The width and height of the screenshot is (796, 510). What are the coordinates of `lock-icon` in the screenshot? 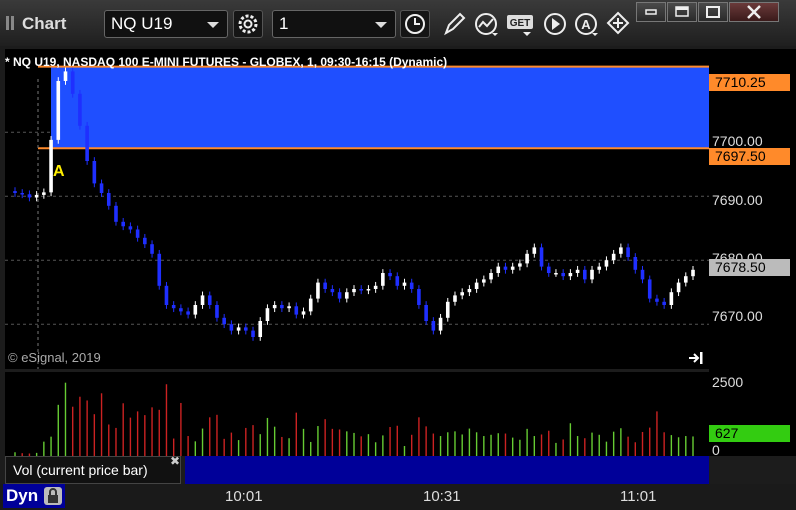 It's located at (53, 496).